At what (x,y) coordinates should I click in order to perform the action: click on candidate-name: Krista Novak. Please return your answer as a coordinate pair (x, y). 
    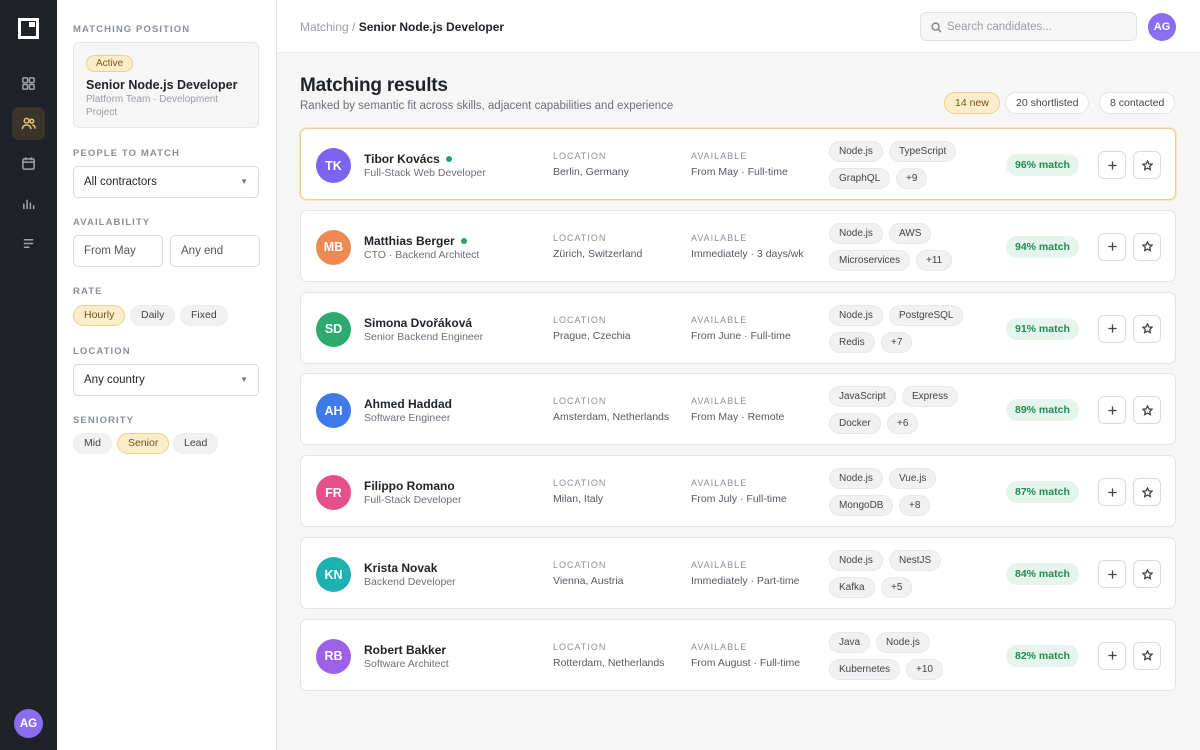
    Looking at the image, I should click on (400, 568).